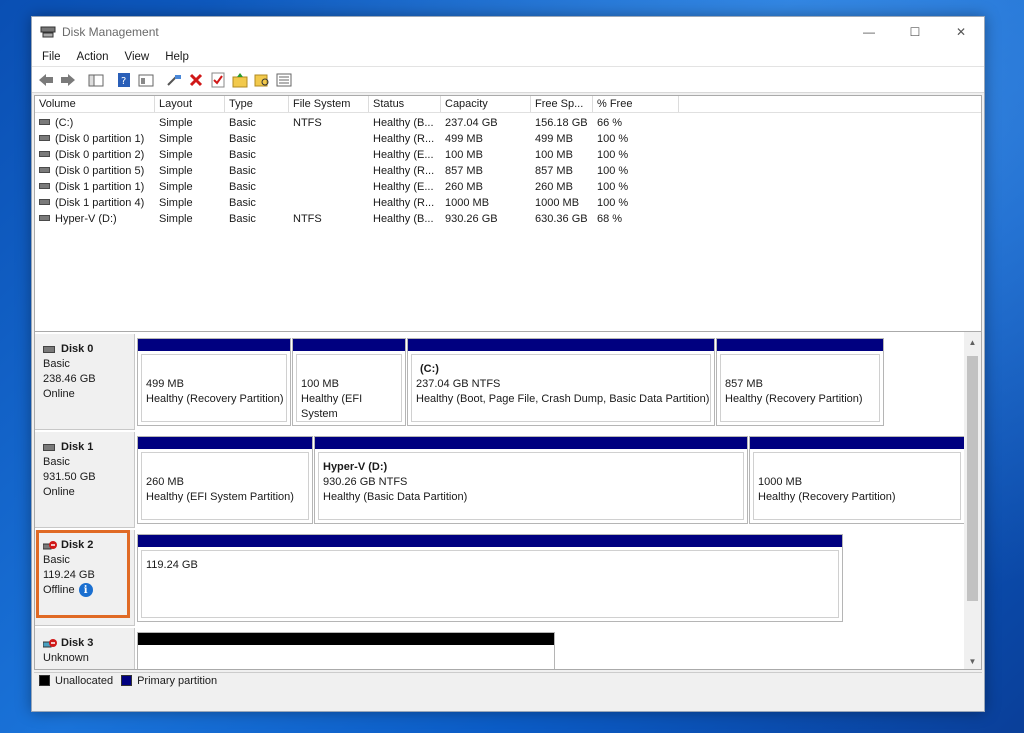 The image size is (1024, 733). What do you see at coordinates (86, 219) in the screenshot?
I see `volume-name: Hyper-V (D:)` at bounding box center [86, 219].